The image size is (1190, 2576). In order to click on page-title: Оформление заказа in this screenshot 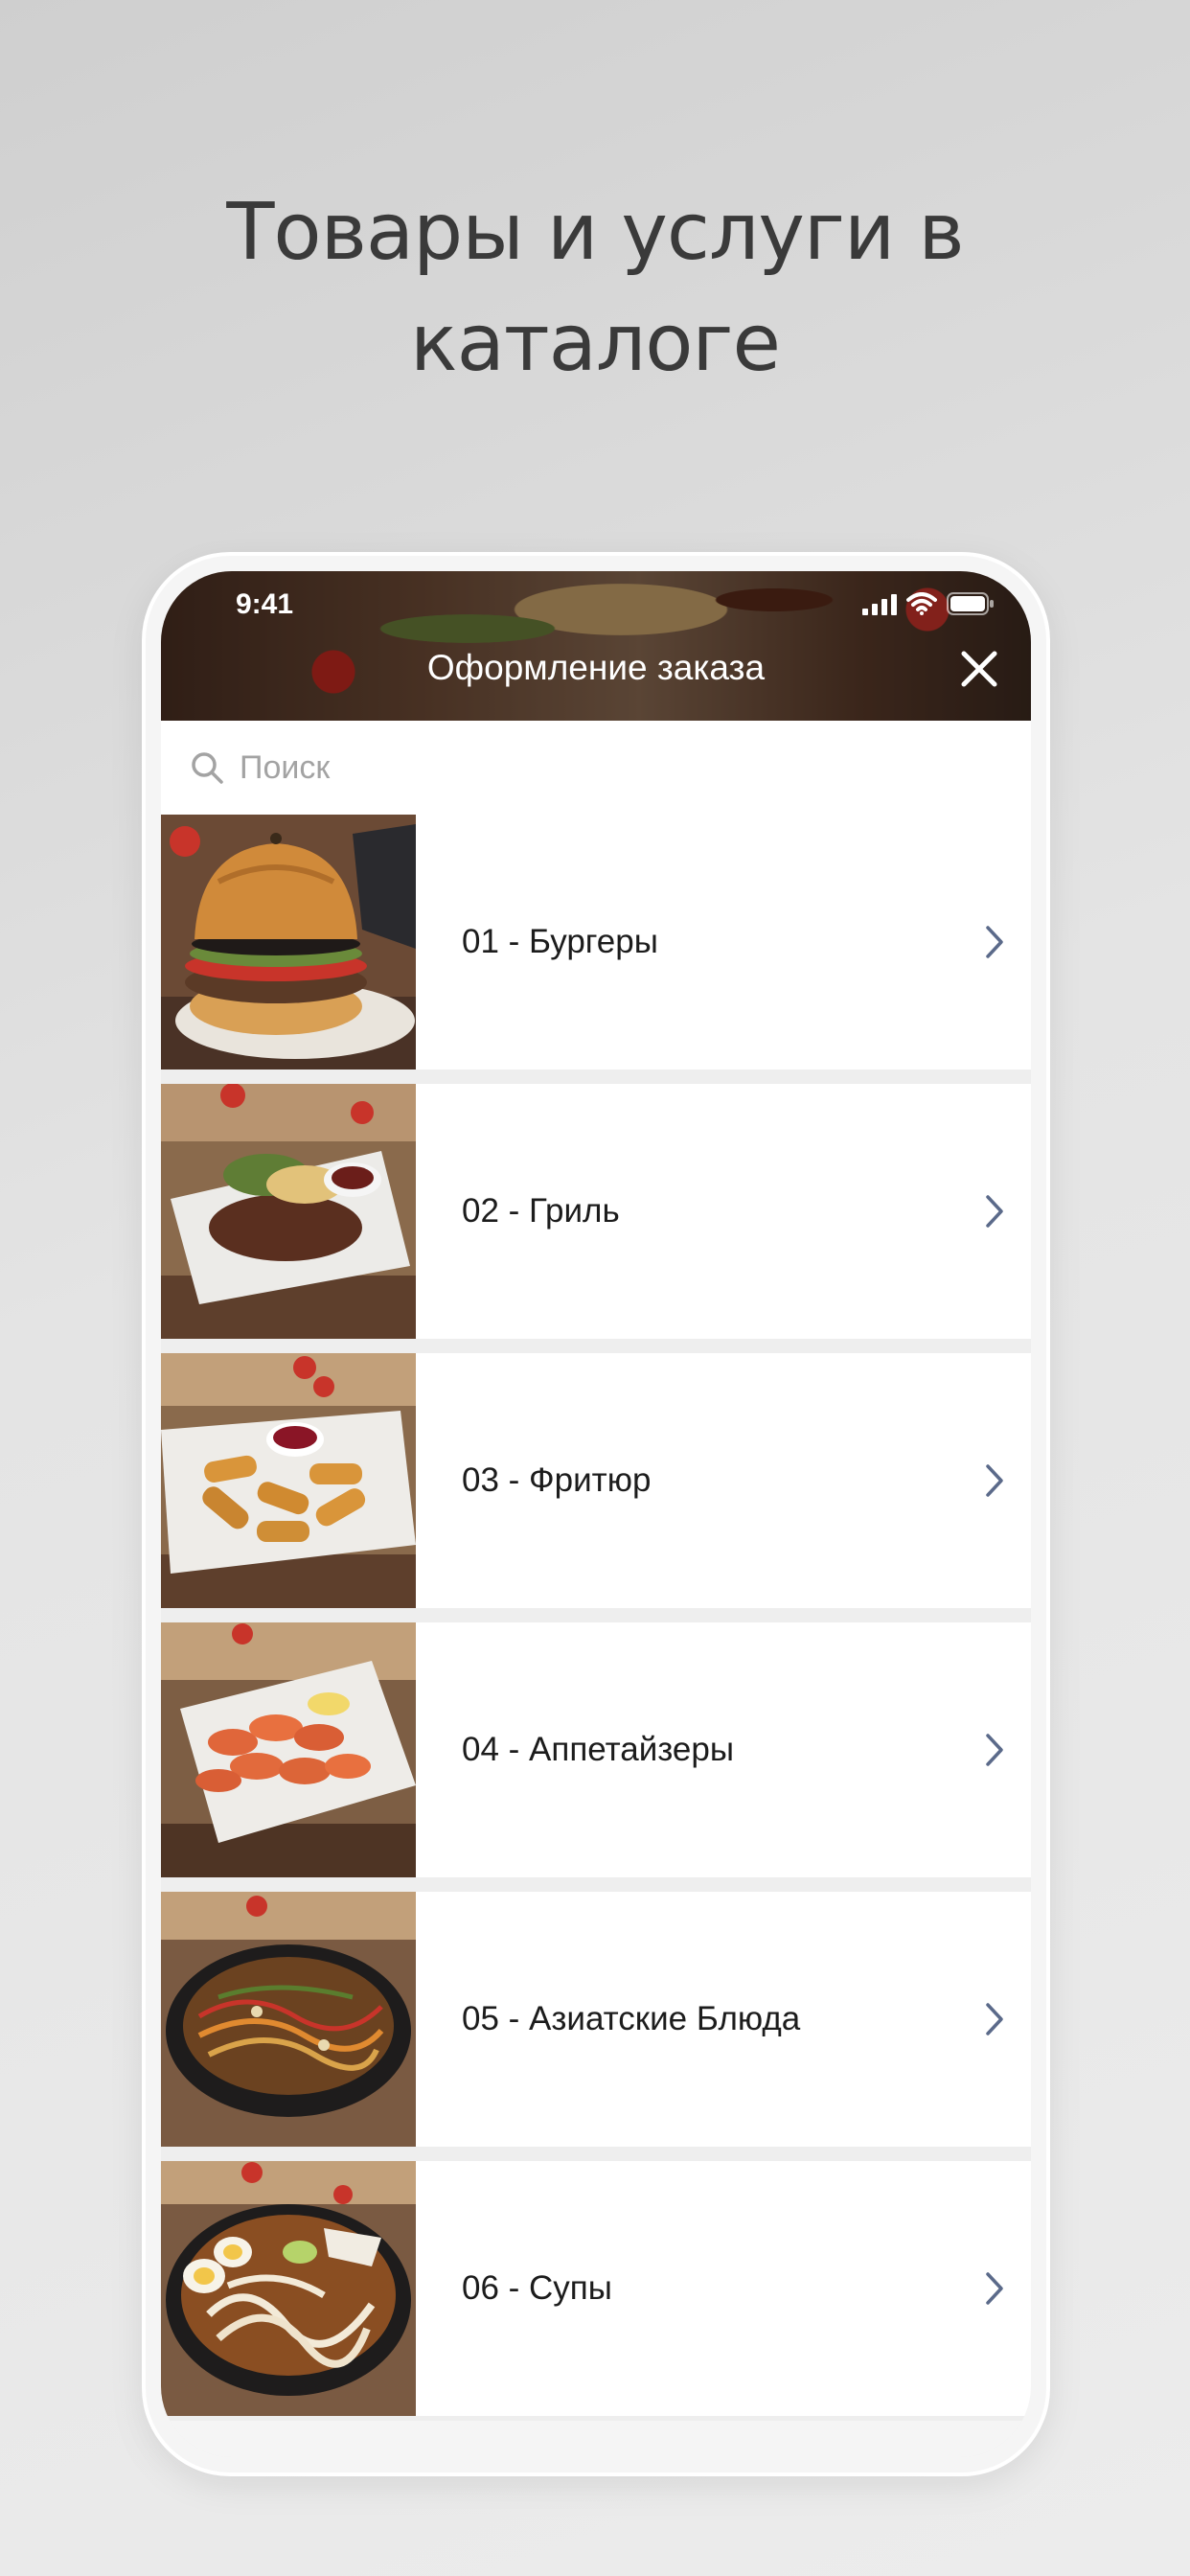, I will do `click(596, 667)`.